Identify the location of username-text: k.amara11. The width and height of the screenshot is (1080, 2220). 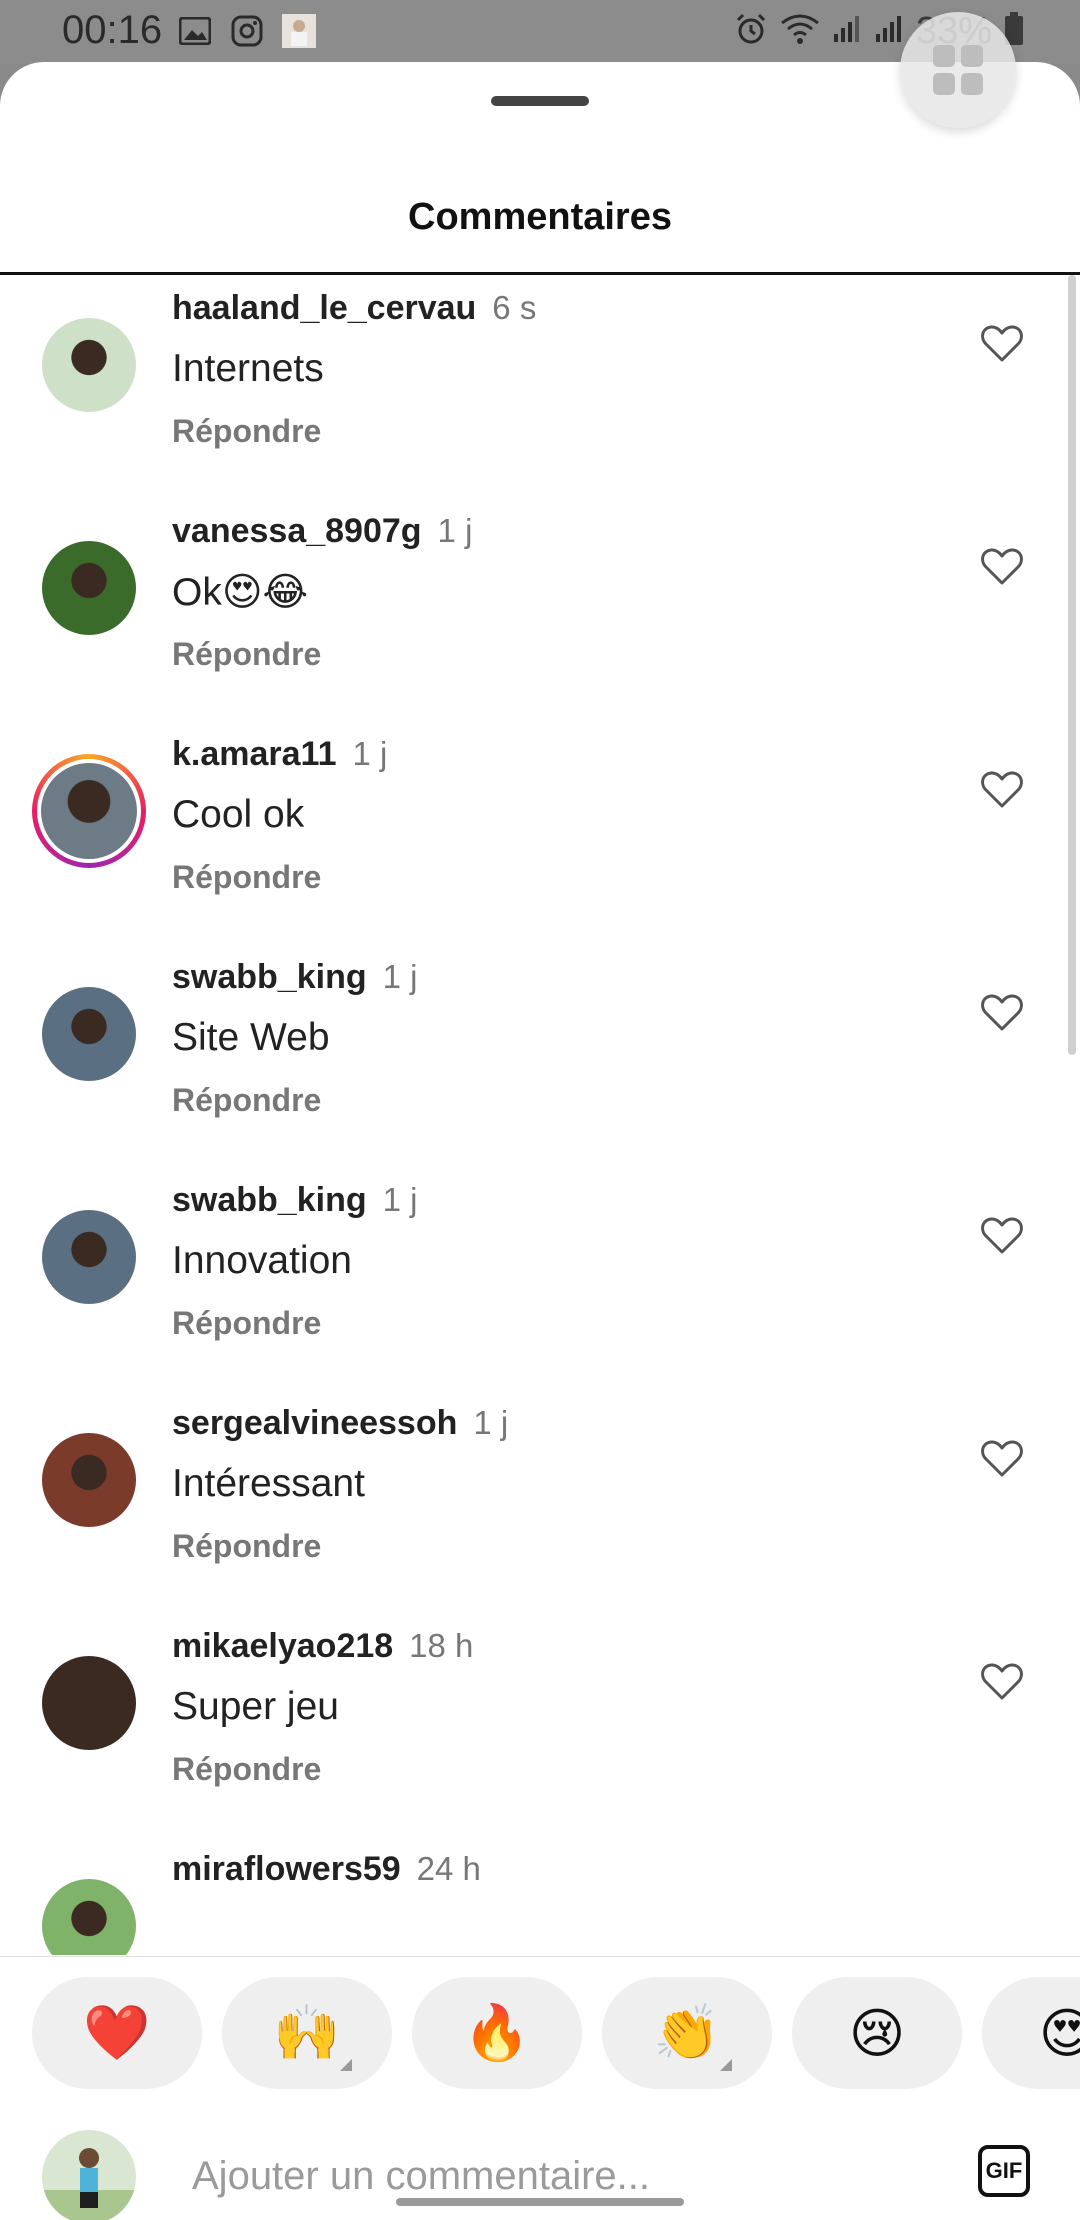
(254, 754).